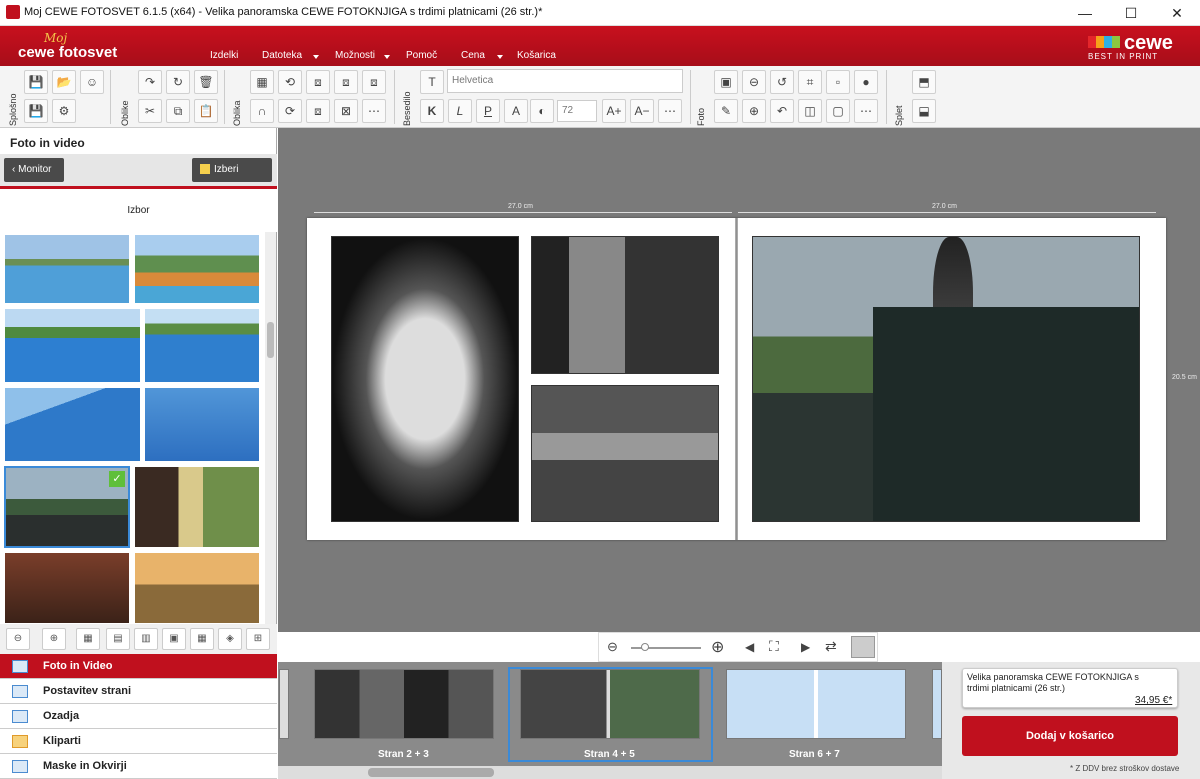  What do you see at coordinates (863, 647) in the screenshot?
I see `ruler-toggle-icon` at bounding box center [863, 647].